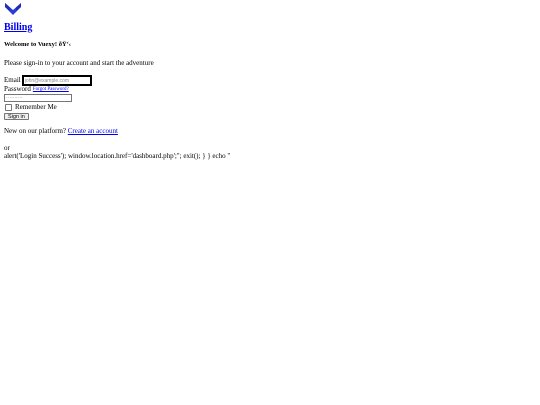 The width and height of the screenshot is (540, 405). Describe the element at coordinates (12, 80) in the screenshot. I see `email-label: Email` at that location.